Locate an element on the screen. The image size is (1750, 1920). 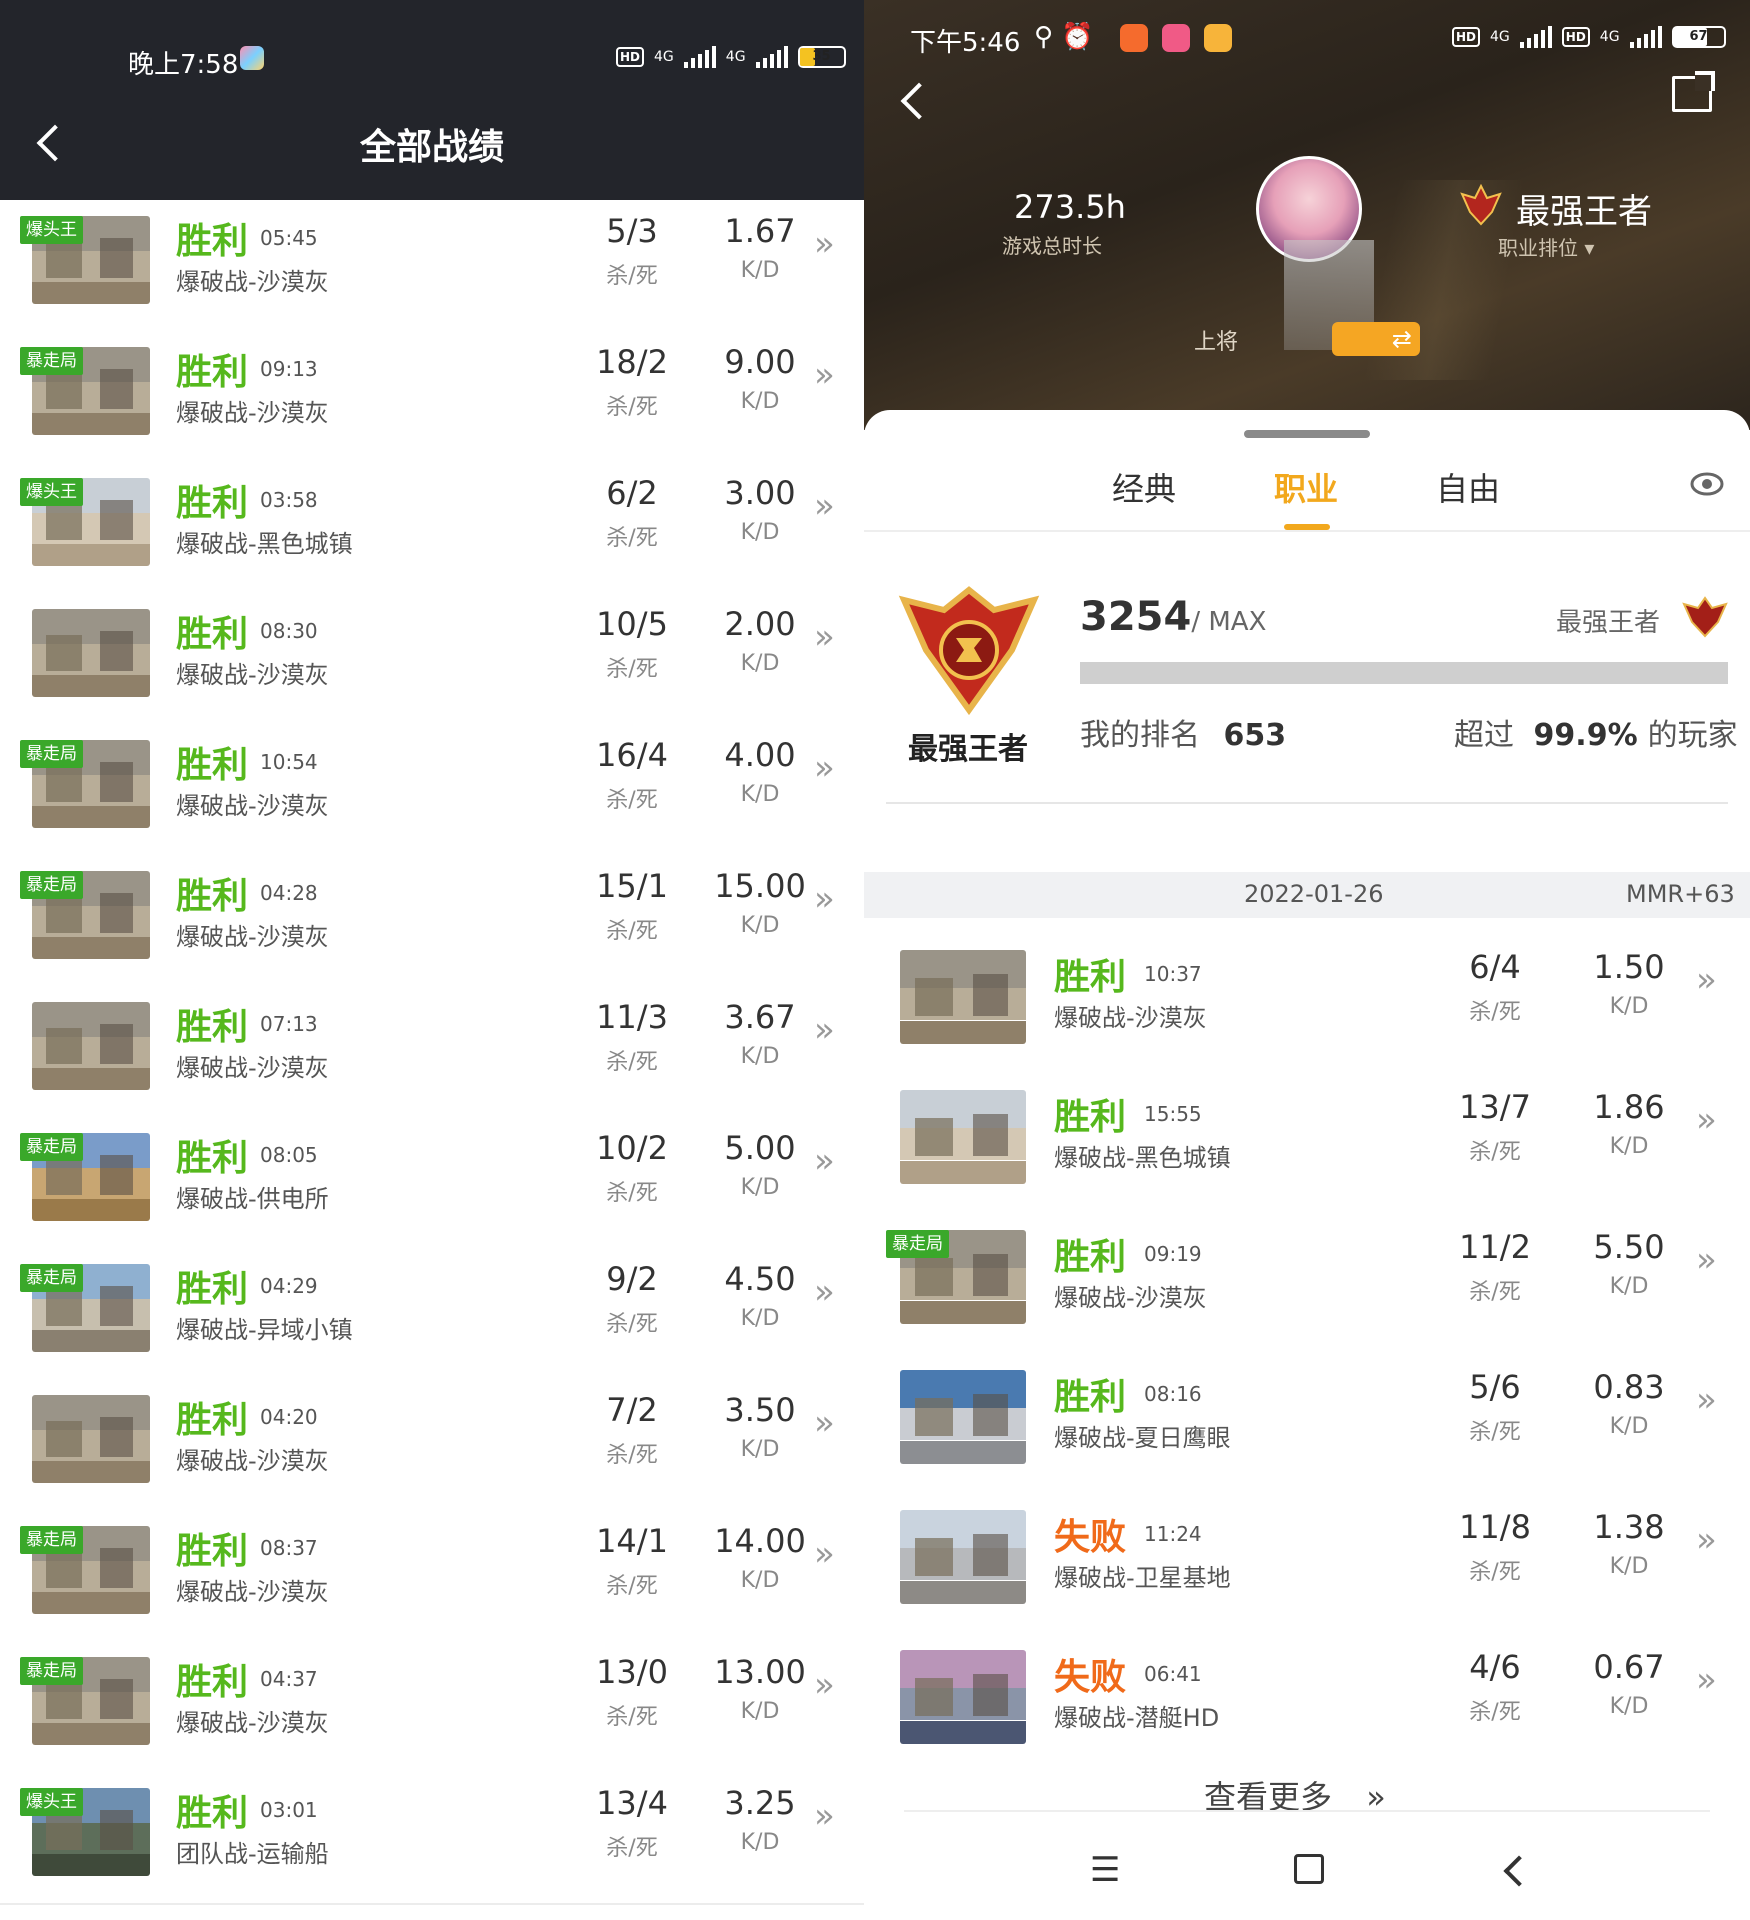
status-icons: HD 4G HD 4G 67 is located at coordinates (1589, 37).